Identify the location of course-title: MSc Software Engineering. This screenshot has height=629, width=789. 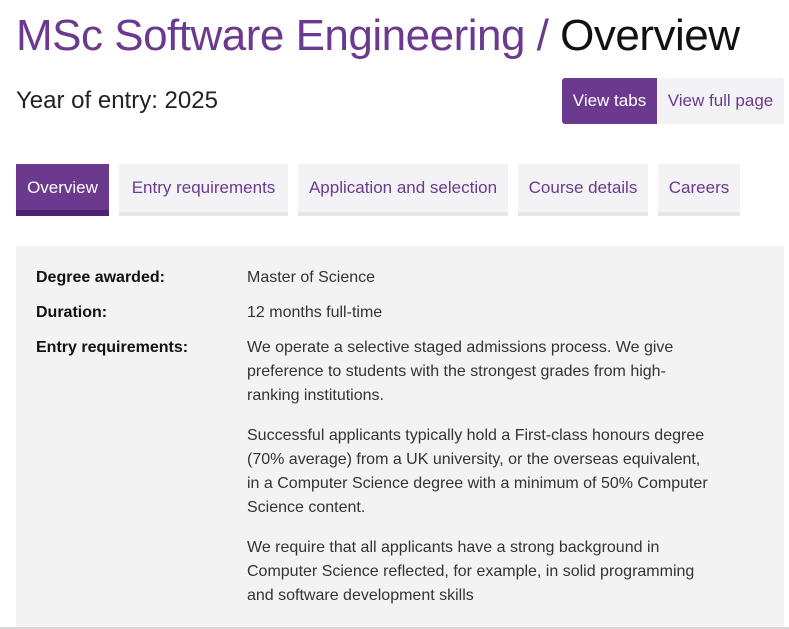
(270, 35).